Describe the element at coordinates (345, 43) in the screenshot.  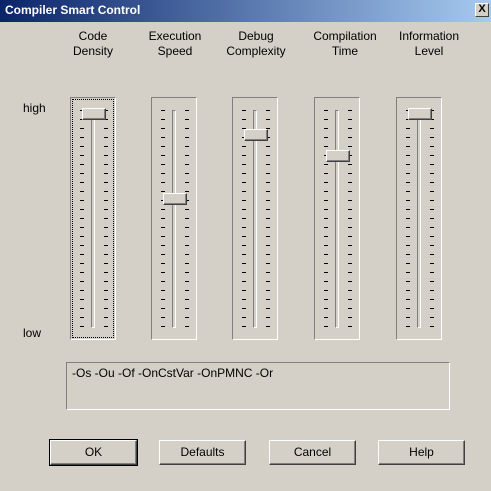
I see `compilation-time-label: Compilation Time` at that location.